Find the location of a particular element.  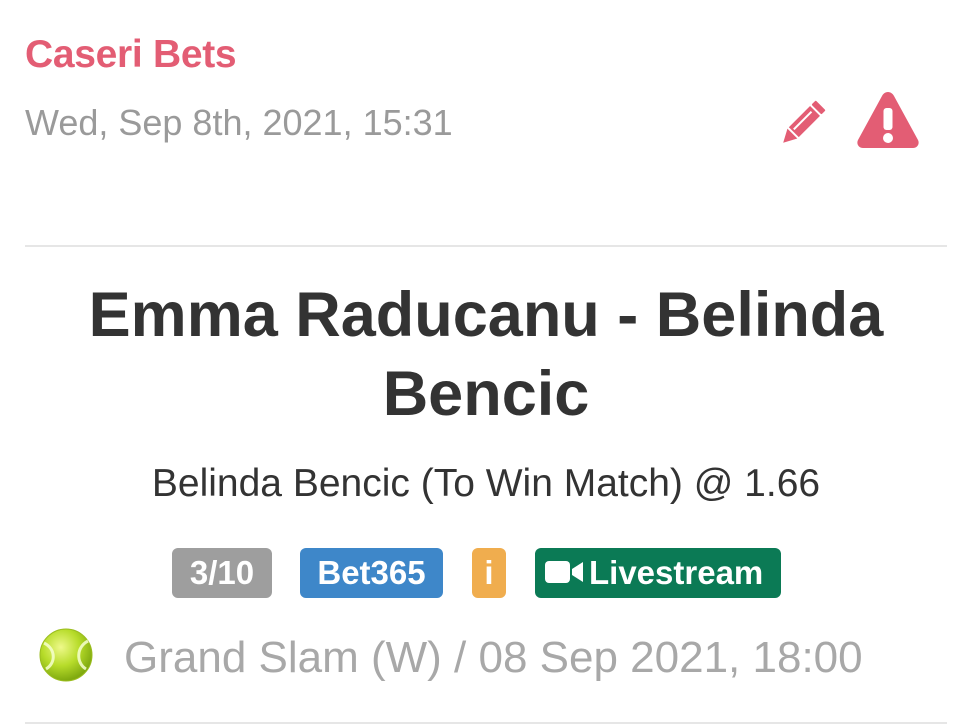

event-details: Grand Slam (W) / 08 Sep 2021, 18:00 is located at coordinates (493, 657).